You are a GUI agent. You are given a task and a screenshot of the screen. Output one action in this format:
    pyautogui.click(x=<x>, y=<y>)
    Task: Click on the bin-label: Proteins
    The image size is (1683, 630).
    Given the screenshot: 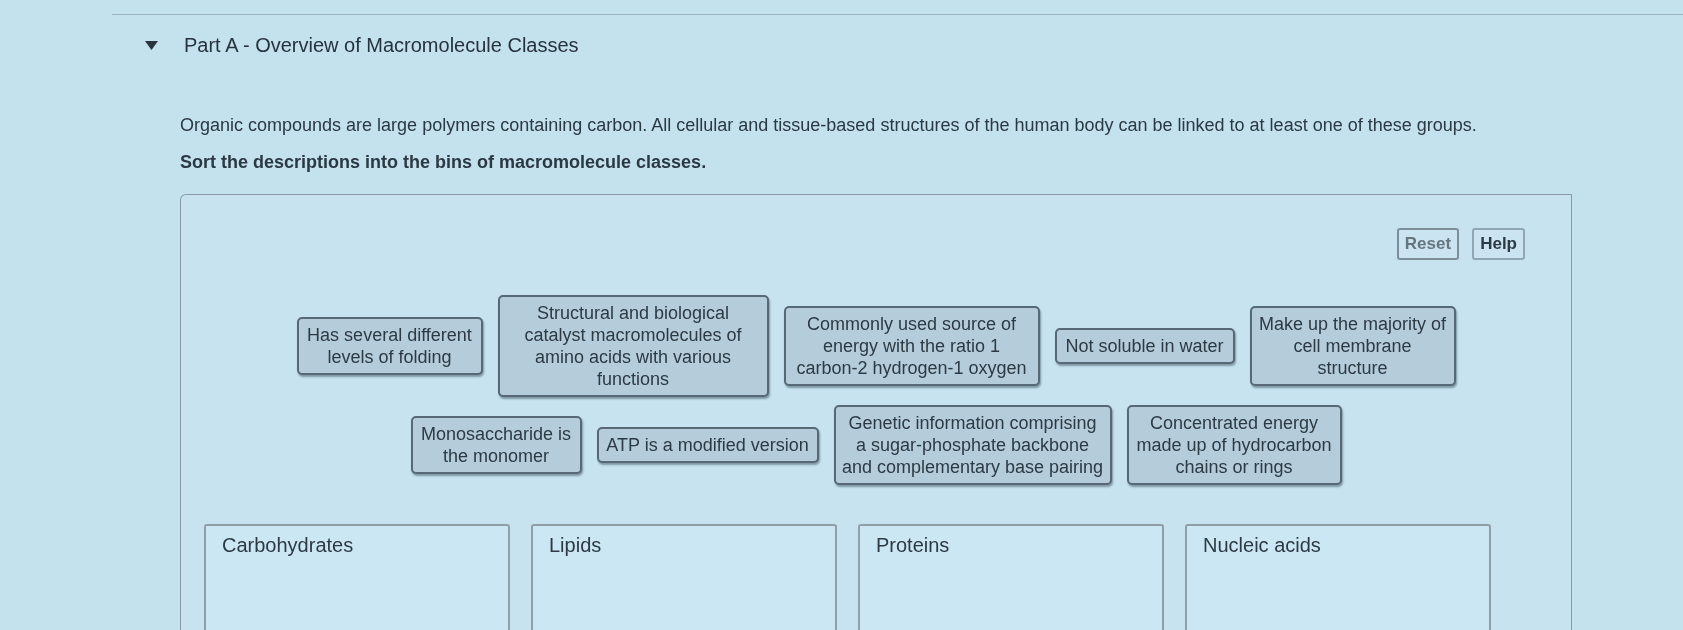 What is the action you would take?
    pyautogui.click(x=913, y=545)
    